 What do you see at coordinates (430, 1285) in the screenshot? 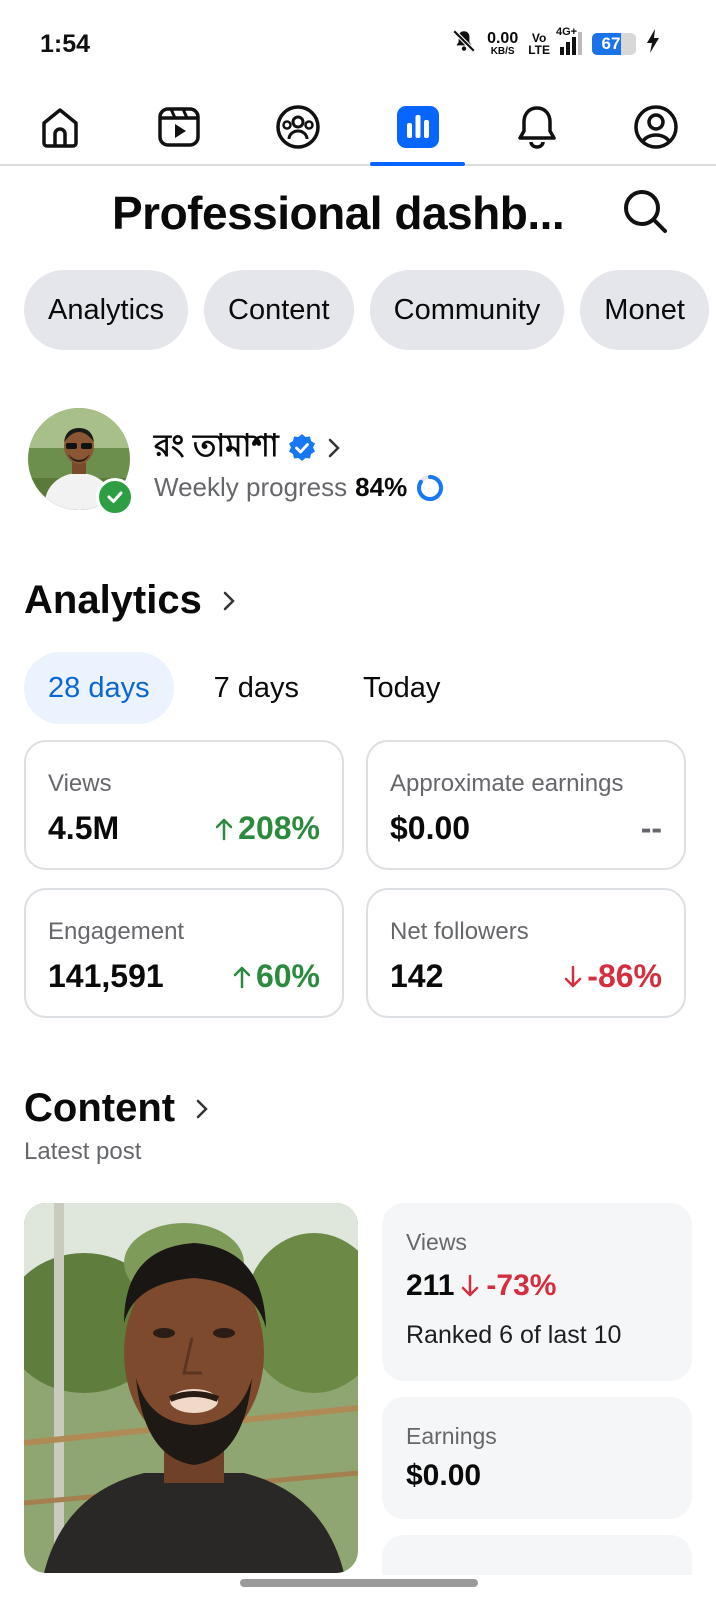
I see `views-value: 211` at bounding box center [430, 1285].